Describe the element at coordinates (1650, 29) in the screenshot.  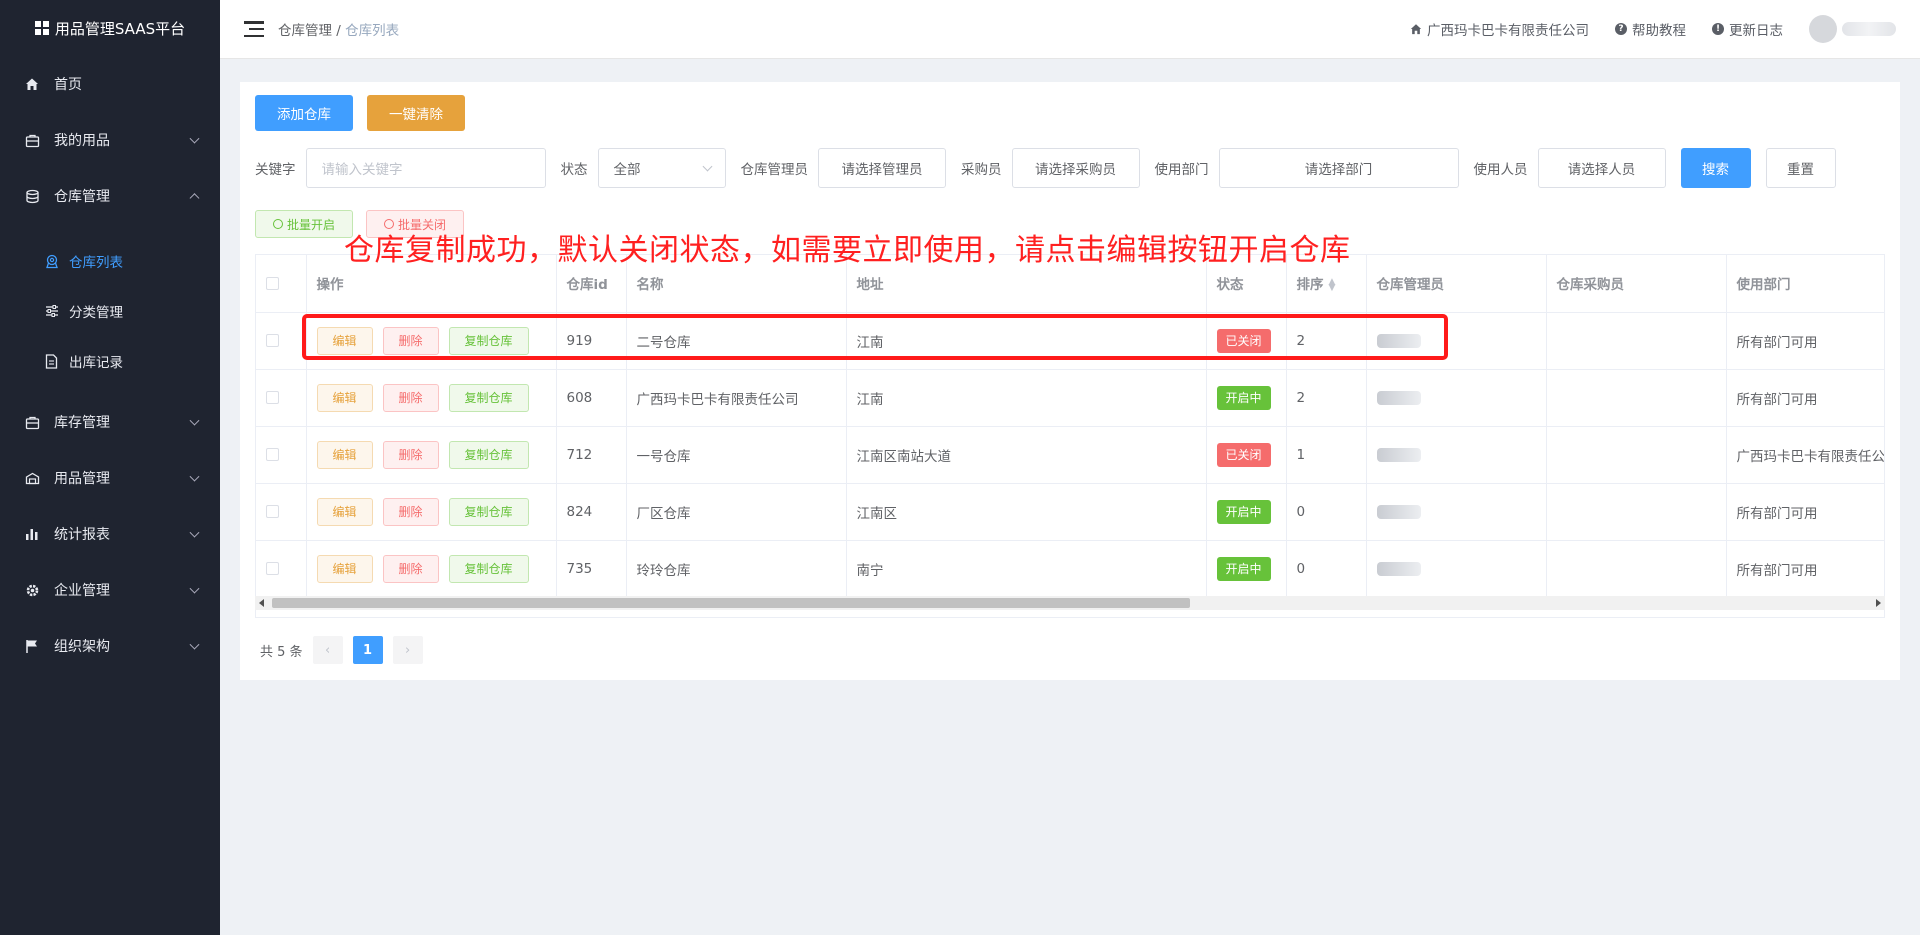
I see `help-link: ? 帮助教程` at that location.